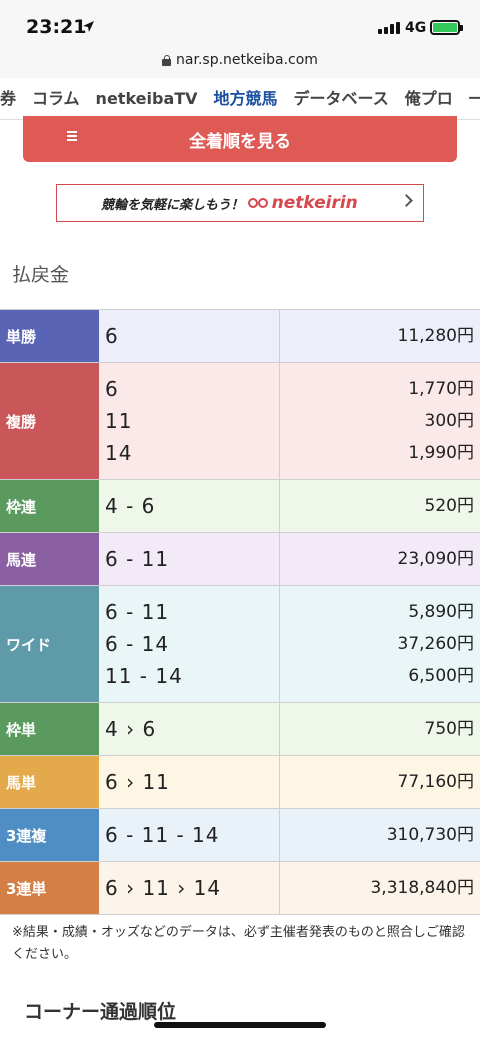 This screenshot has height=1039, width=480. What do you see at coordinates (162, 835) in the screenshot?
I see `horse-combination: 6 - 11 - 14` at bounding box center [162, 835].